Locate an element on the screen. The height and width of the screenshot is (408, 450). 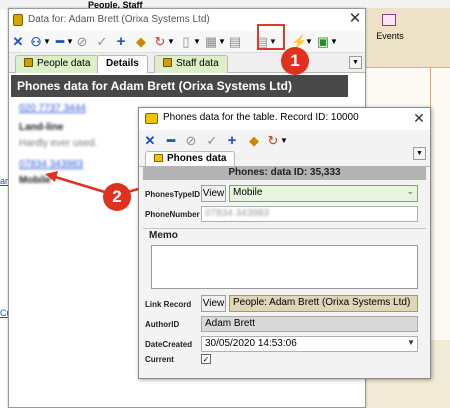
phones-type-select: Mobile ⌄ is located at coordinates (323, 193).